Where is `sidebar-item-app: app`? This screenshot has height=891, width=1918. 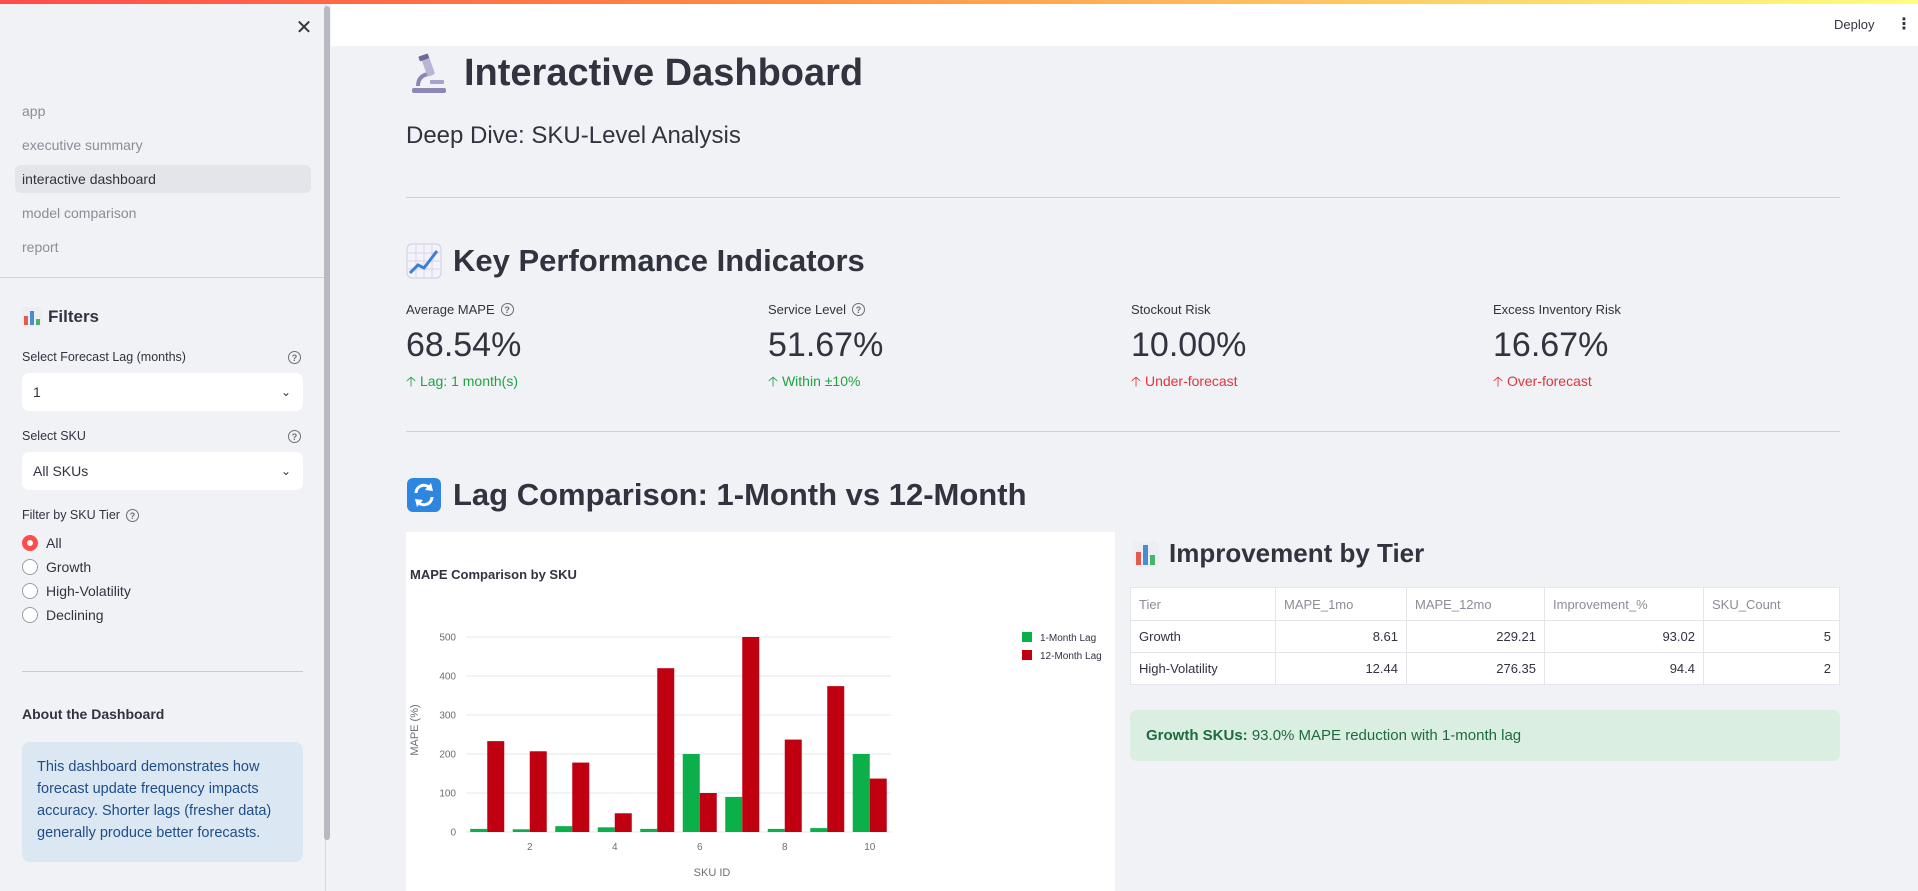
sidebar-item-app: app is located at coordinates (163, 111).